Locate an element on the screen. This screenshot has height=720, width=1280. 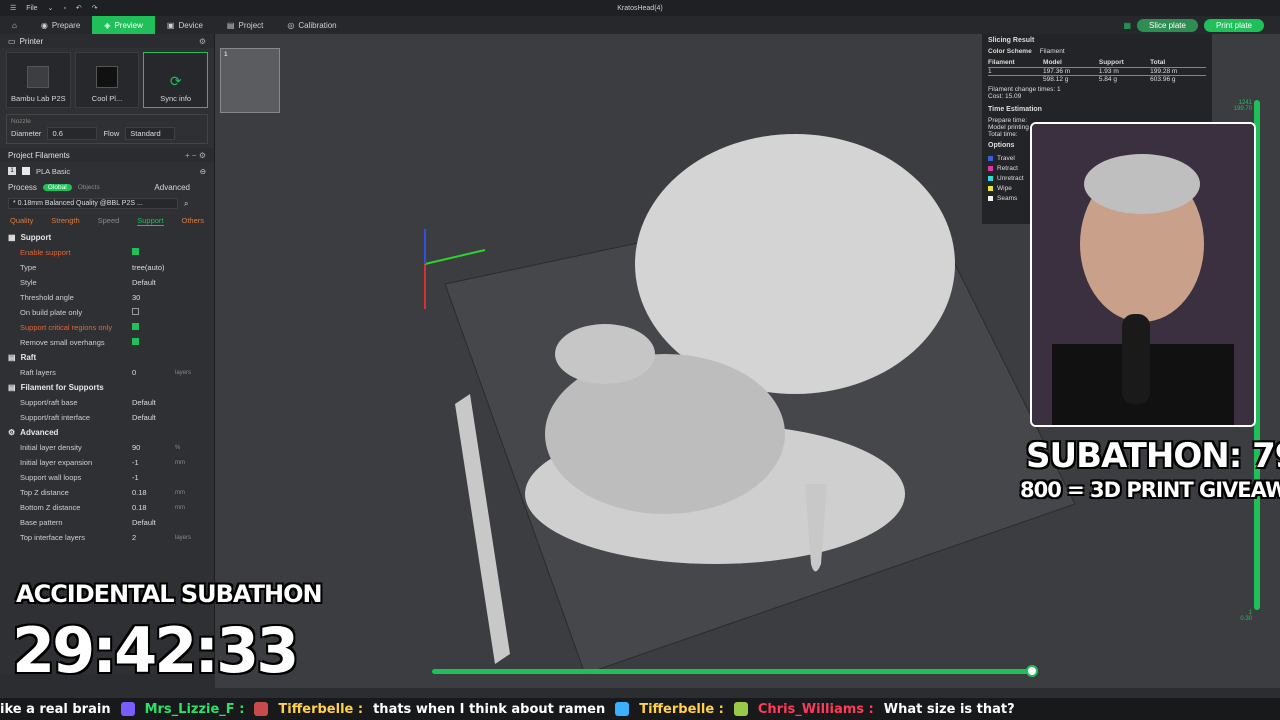
plate-thumbnail: 1 is located at coordinates (250, 80).